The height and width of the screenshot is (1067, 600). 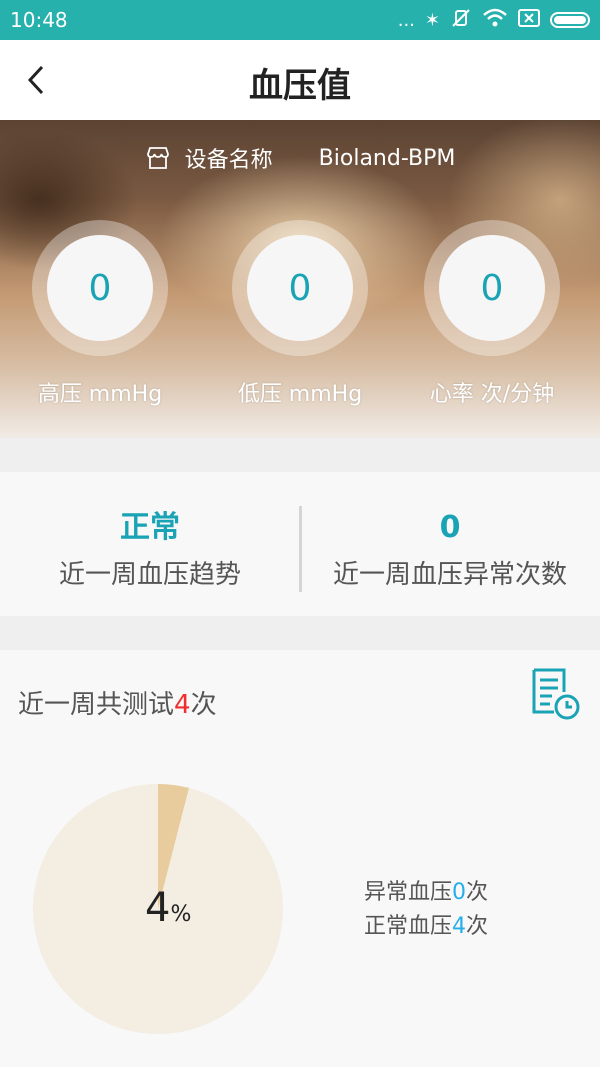 I want to click on weekly-summary: 正常 近一周血压趋势 0 近一周血压异常次数, so click(x=300, y=544).